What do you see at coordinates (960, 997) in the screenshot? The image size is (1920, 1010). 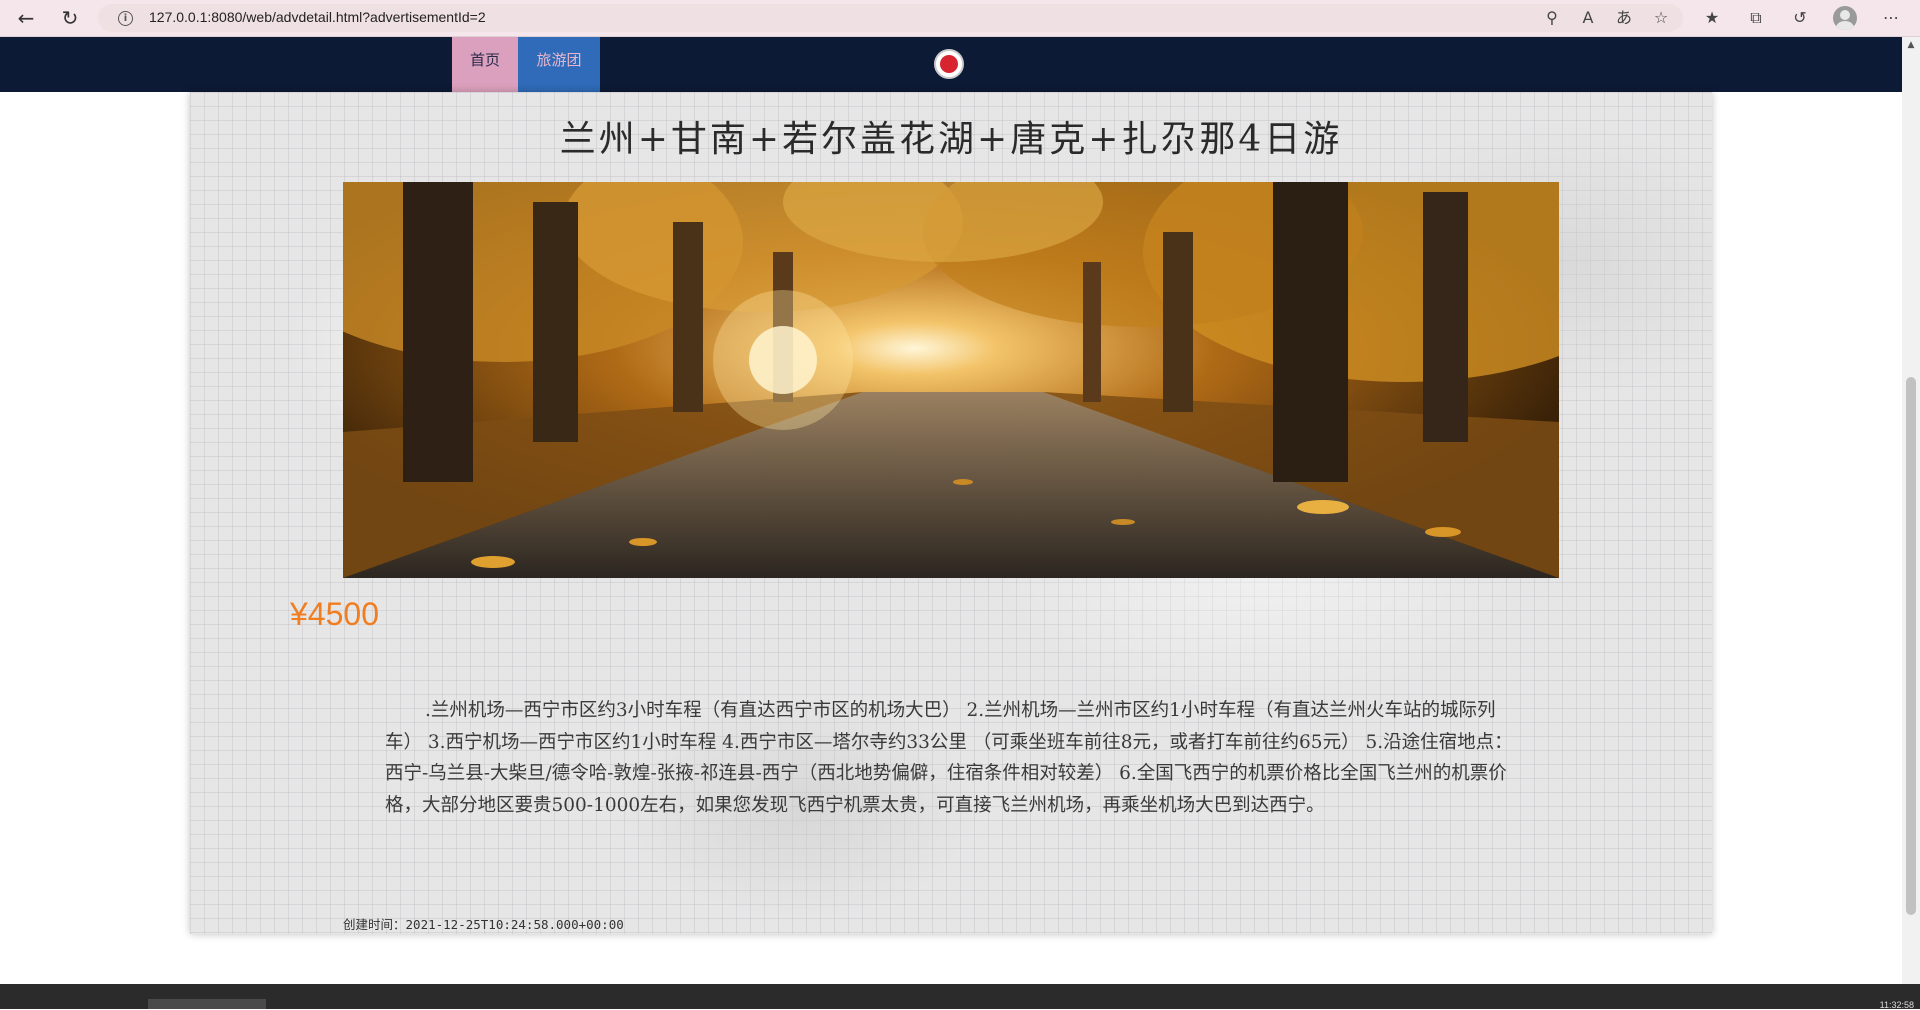 I see `taskbar: 11:32:58` at bounding box center [960, 997].